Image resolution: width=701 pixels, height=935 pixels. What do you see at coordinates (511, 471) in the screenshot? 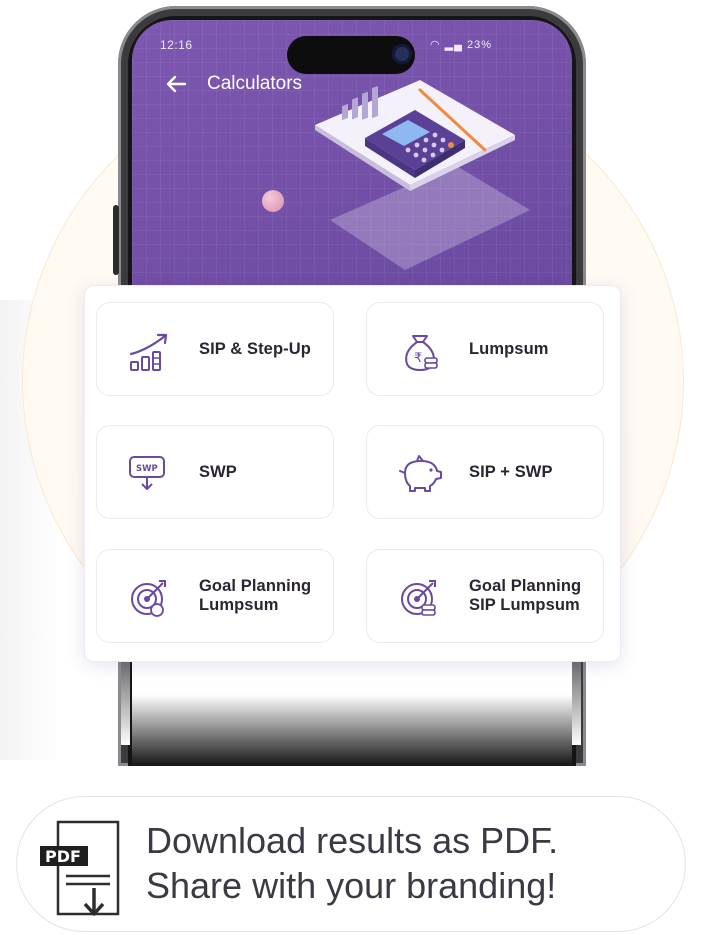
I see `calc-tile-label: SIP + SWP` at bounding box center [511, 471].